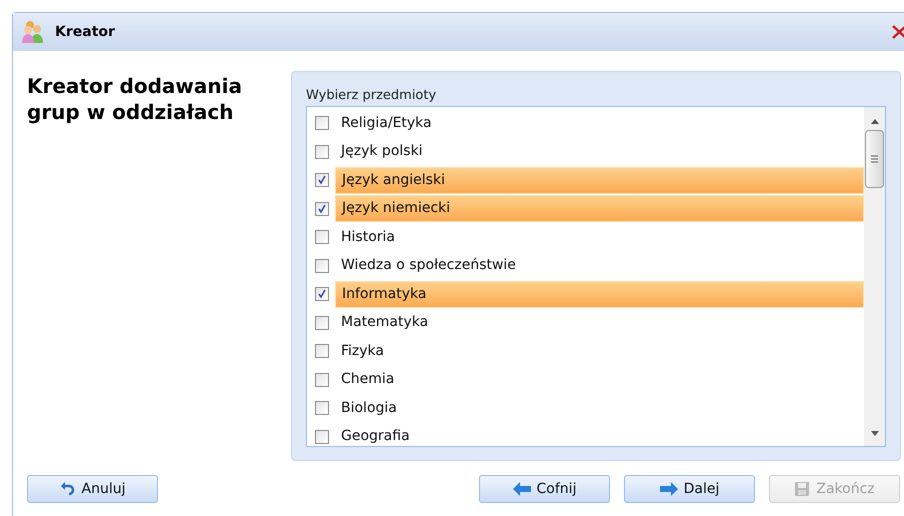 The width and height of the screenshot is (904, 516). I want to click on right-arrow-icon, so click(669, 489).